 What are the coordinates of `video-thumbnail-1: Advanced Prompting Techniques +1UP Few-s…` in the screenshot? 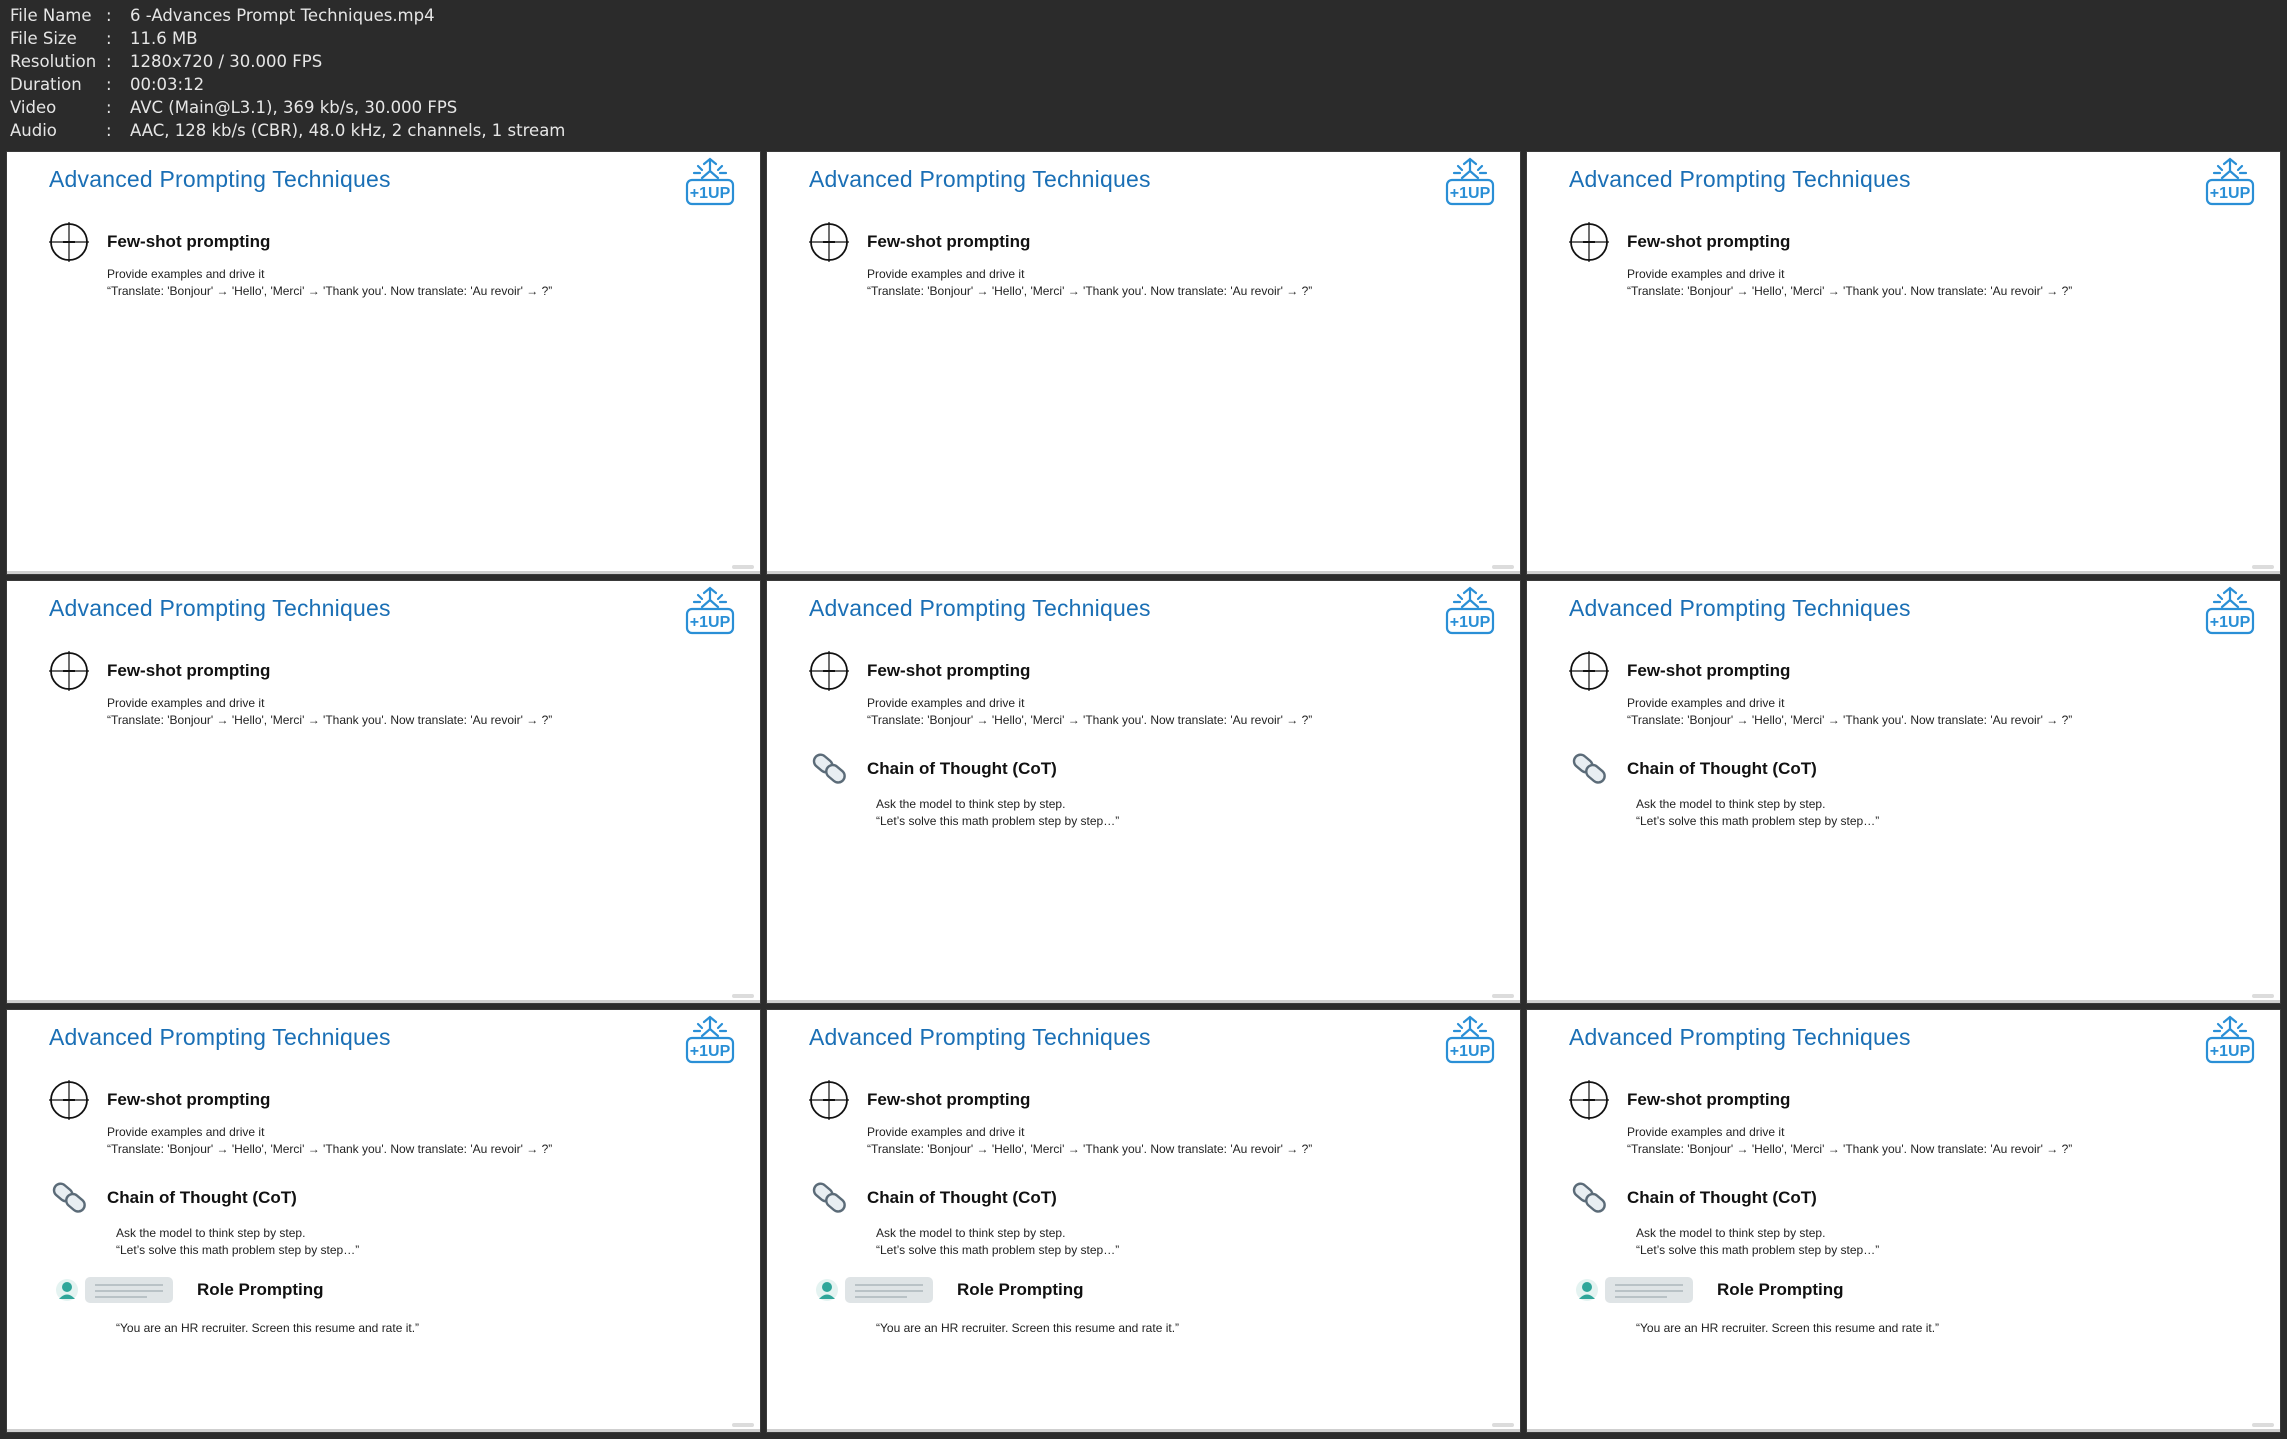 It's located at (383, 363).